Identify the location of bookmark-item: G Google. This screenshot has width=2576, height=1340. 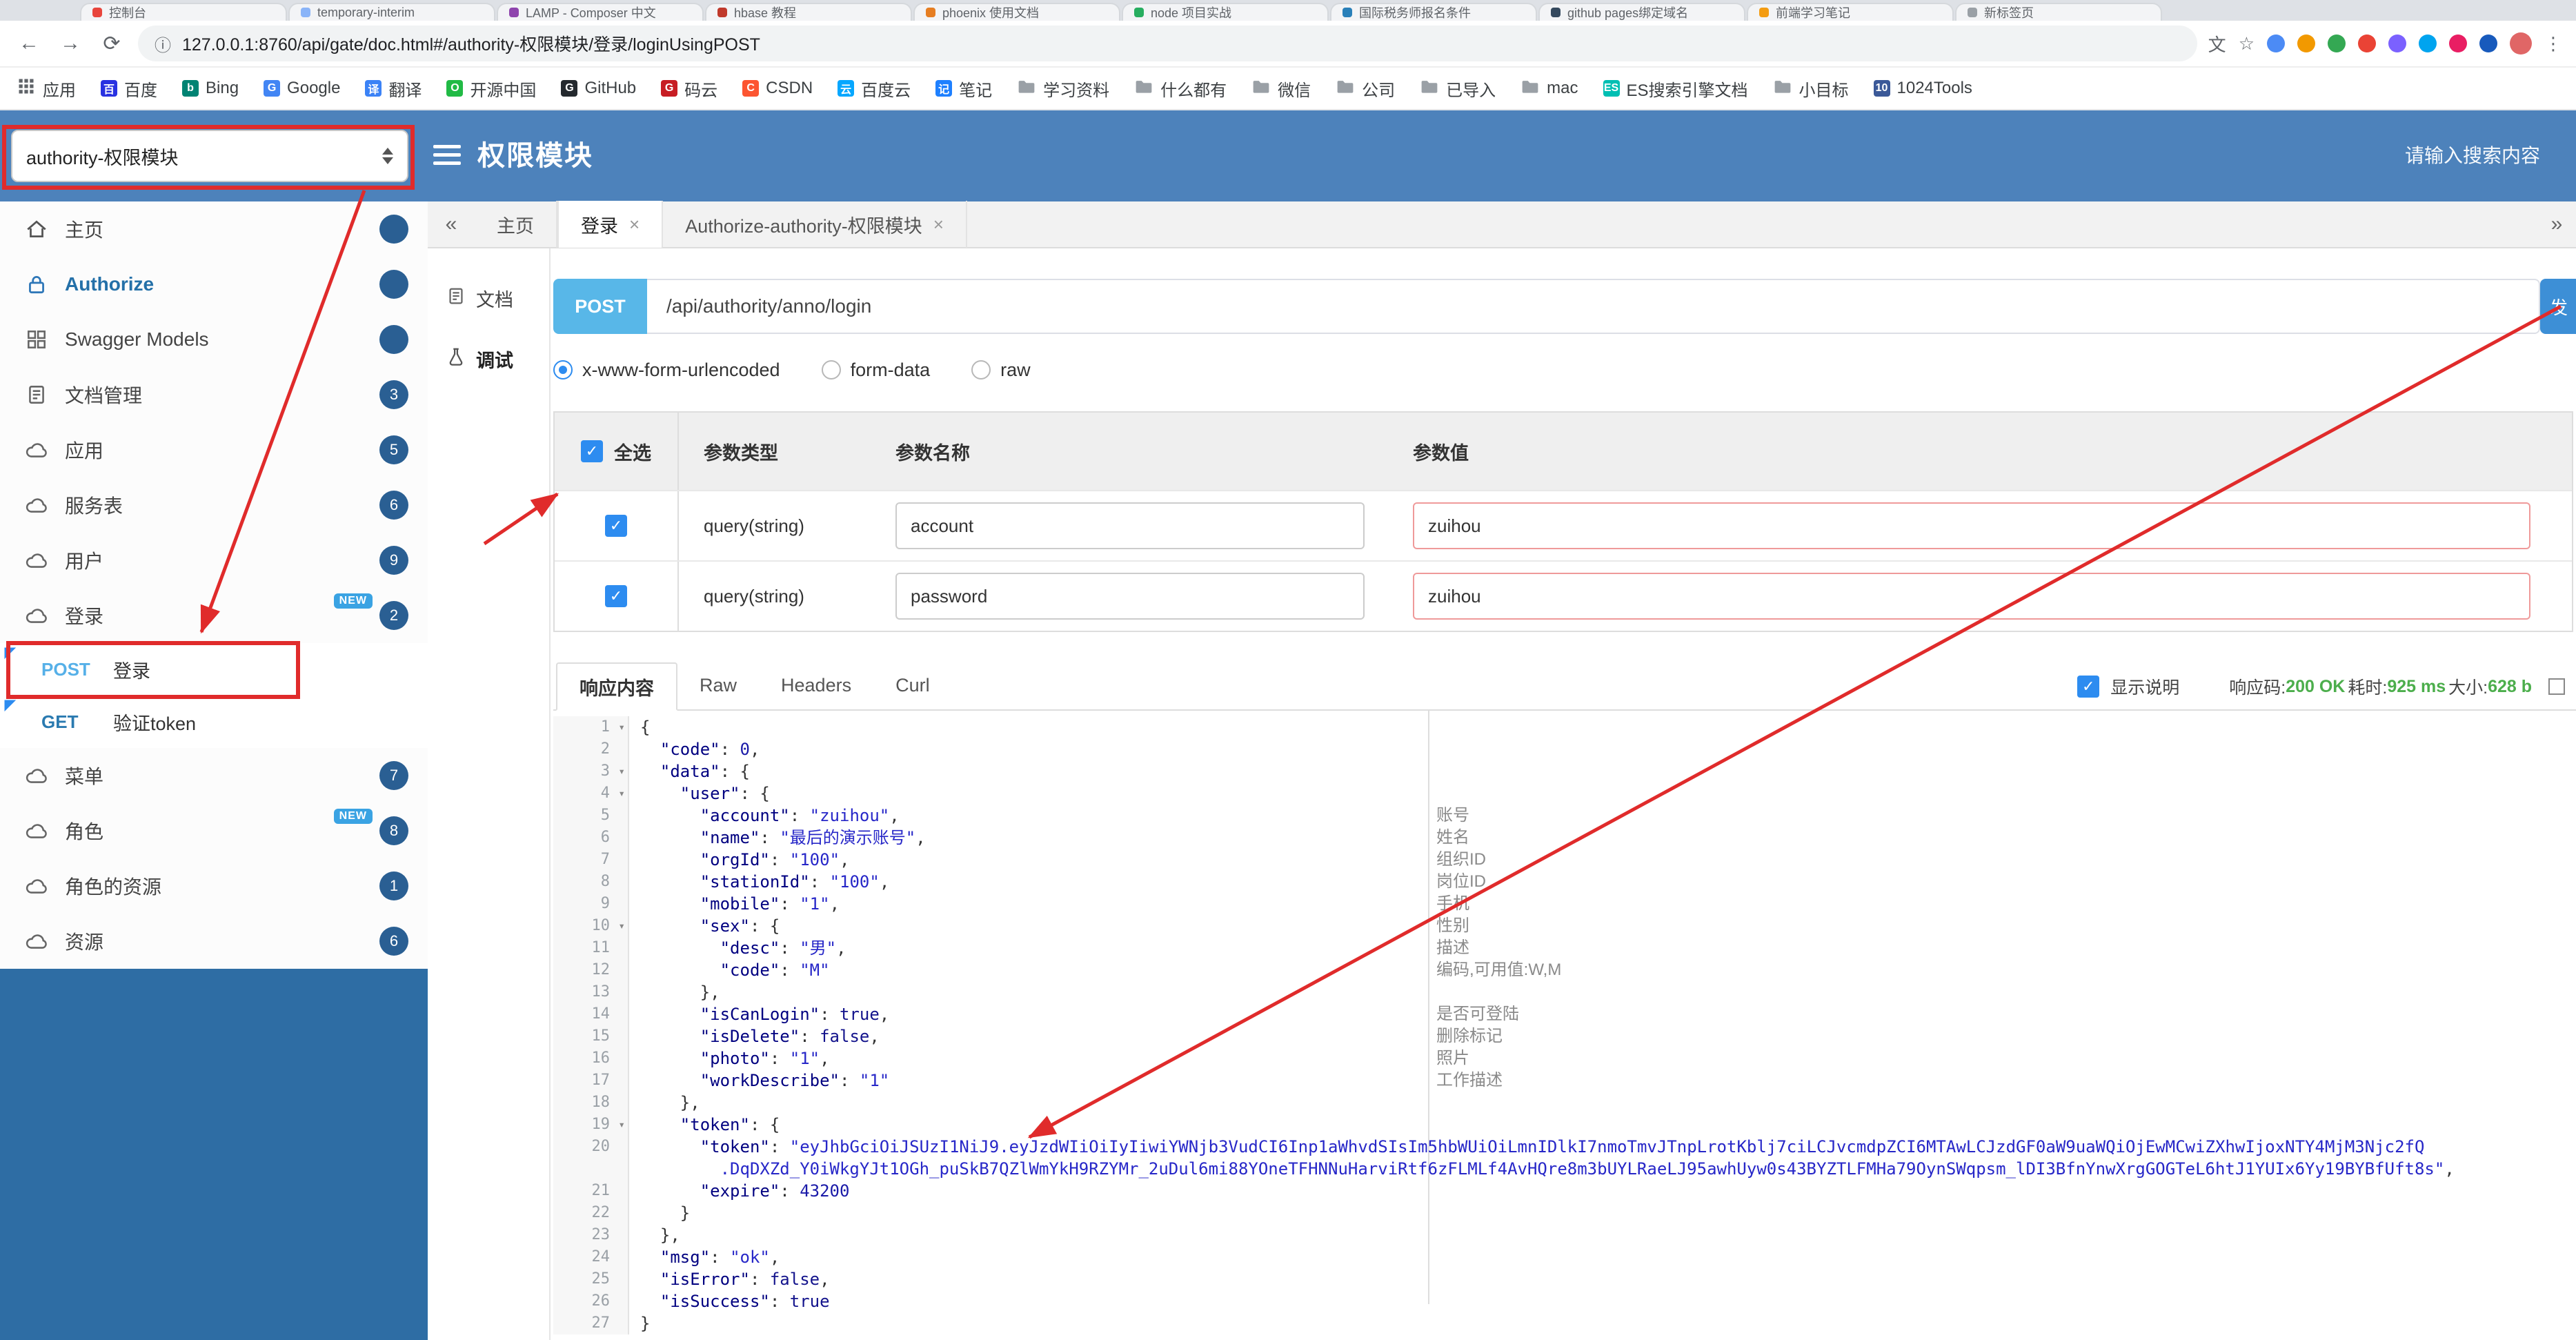
(302, 88).